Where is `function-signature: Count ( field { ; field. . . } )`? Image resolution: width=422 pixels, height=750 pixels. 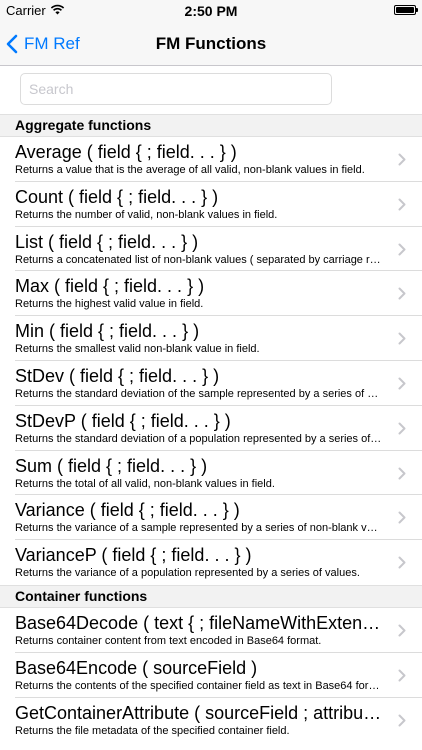 function-signature: Count ( field { ; field. . . } ) is located at coordinates (117, 196).